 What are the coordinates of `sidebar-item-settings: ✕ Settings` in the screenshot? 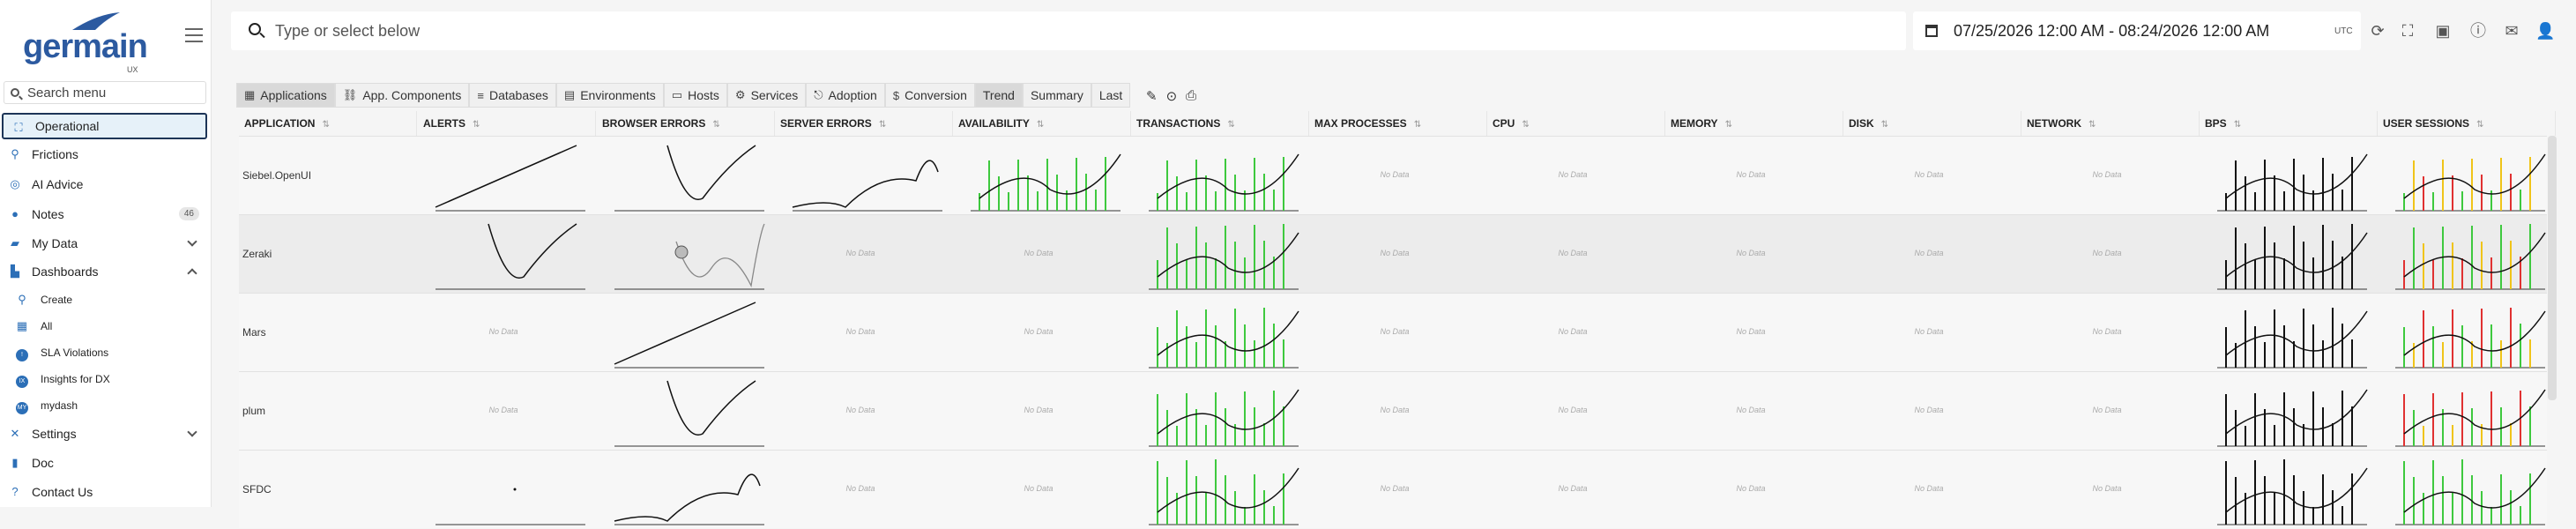 It's located at (104, 434).